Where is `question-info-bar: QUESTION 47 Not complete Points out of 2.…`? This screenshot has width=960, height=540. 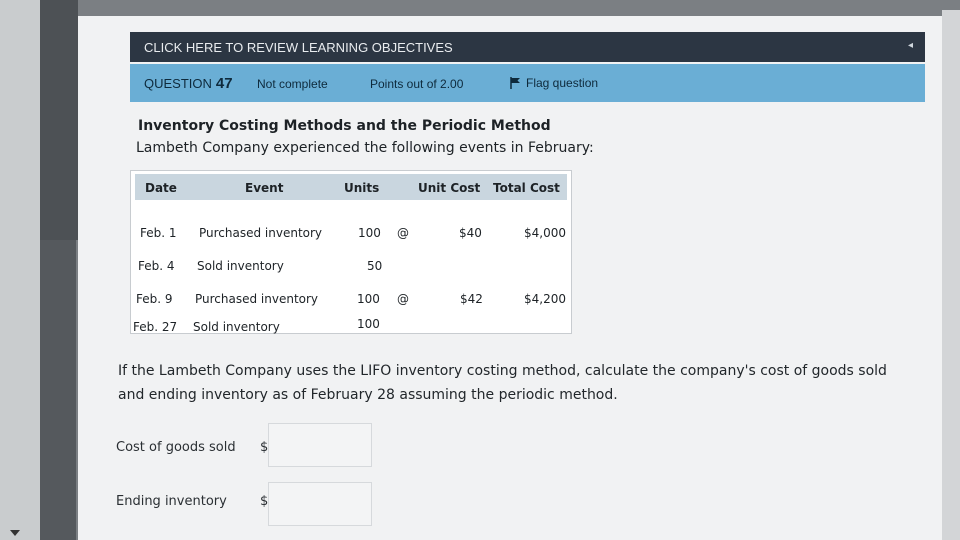
question-info-bar: QUESTION 47 Not complete Points out of 2.… is located at coordinates (527, 83).